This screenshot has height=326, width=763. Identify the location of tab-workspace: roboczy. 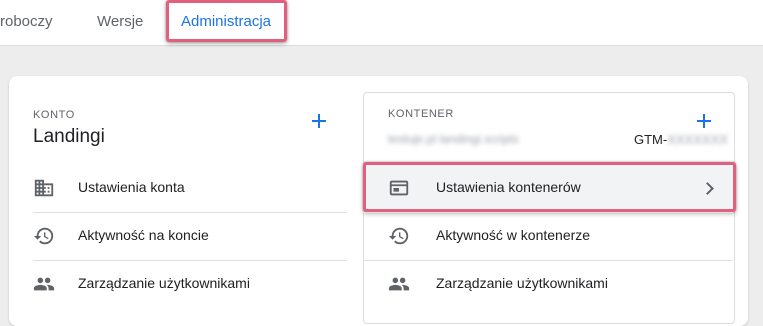
(26, 22).